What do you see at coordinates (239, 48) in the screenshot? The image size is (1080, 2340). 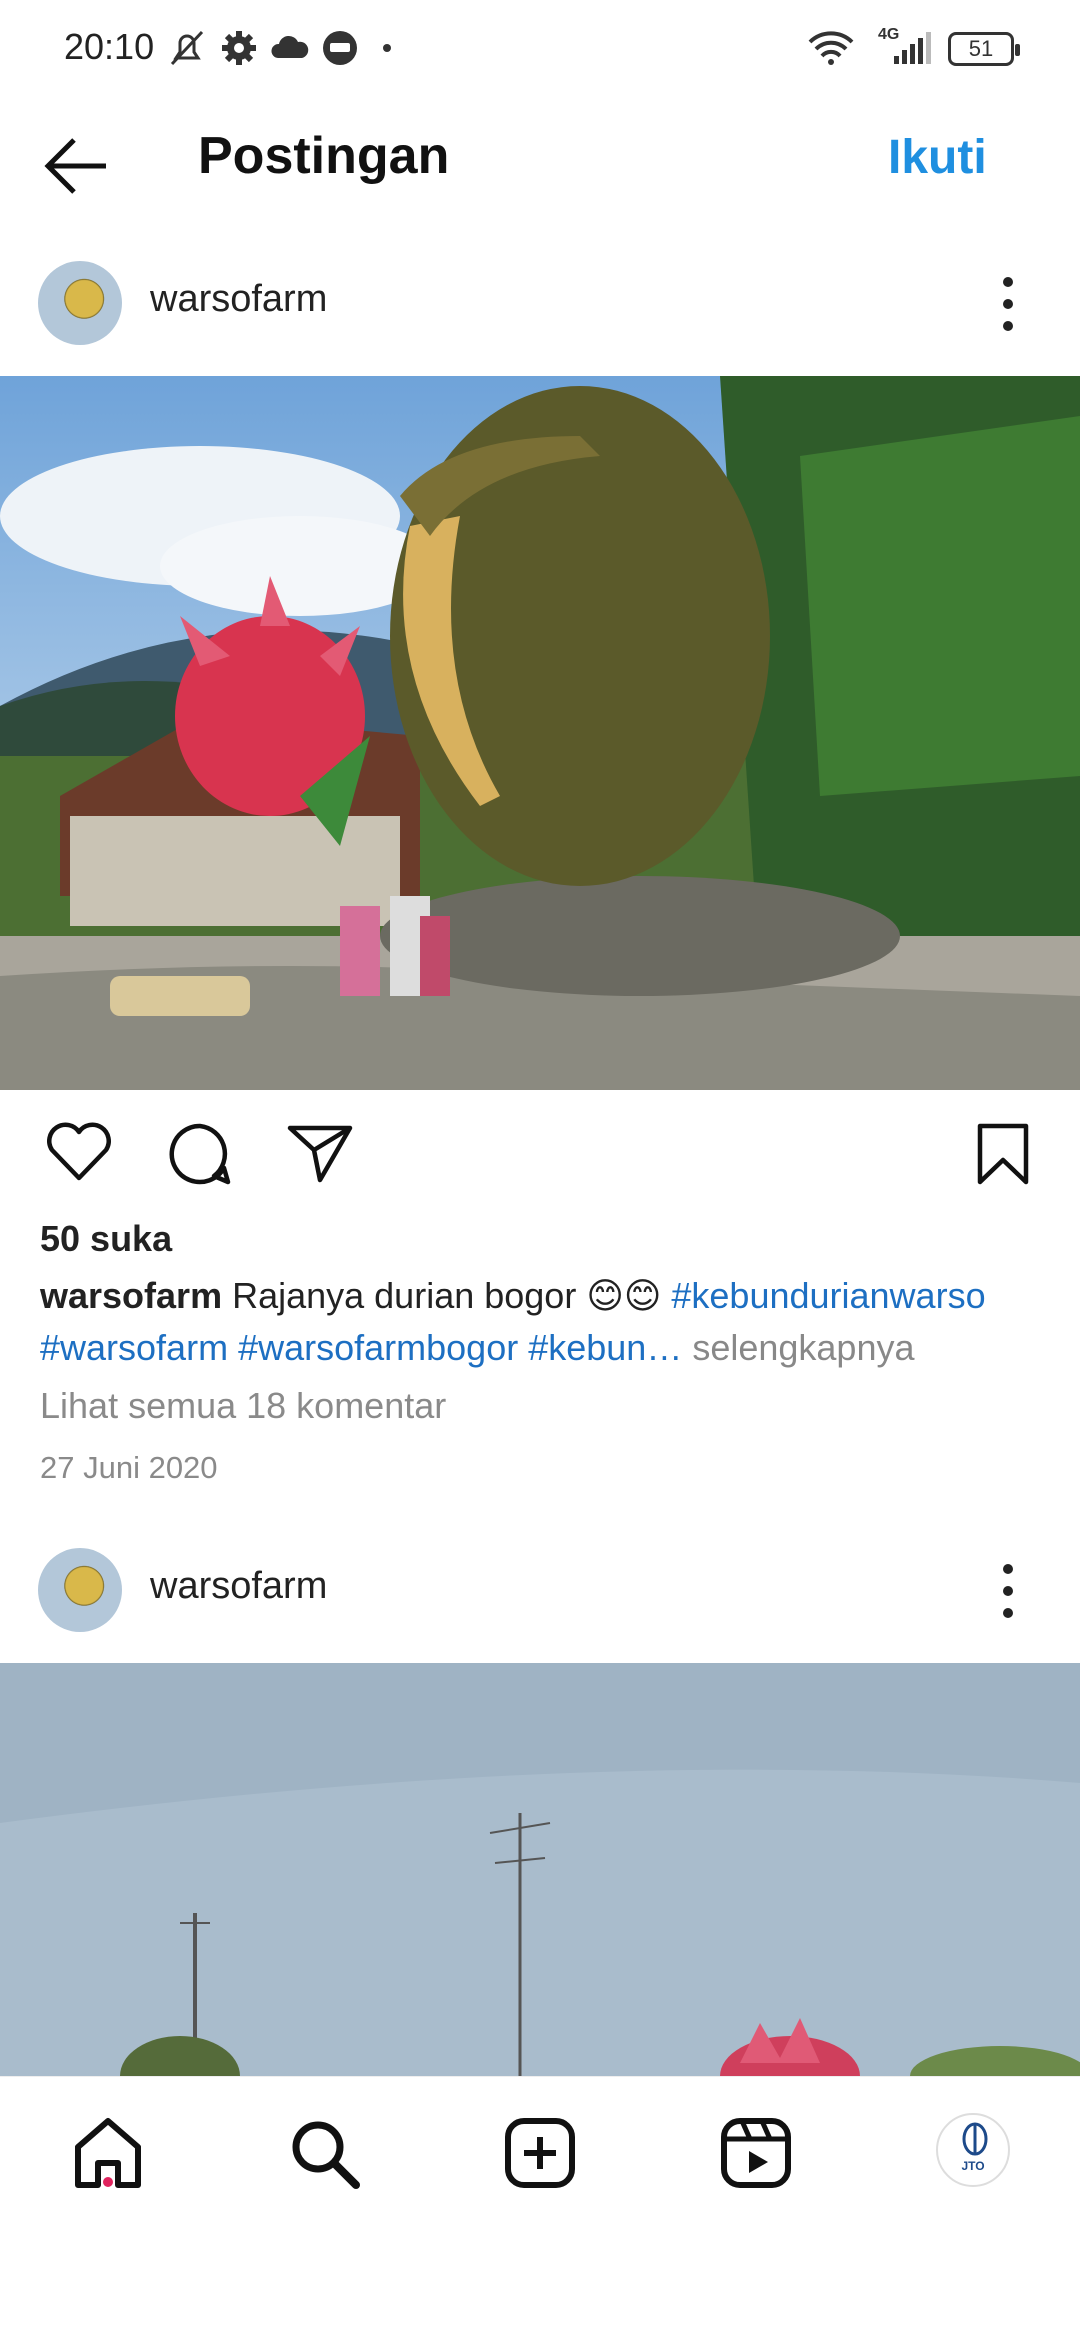 I see `settings-icon` at bounding box center [239, 48].